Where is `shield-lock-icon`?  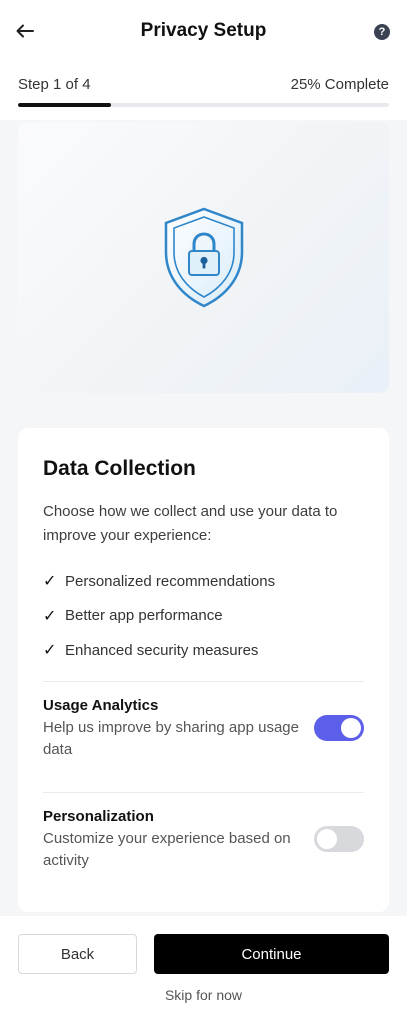 shield-lock-icon is located at coordinates (203, 257).